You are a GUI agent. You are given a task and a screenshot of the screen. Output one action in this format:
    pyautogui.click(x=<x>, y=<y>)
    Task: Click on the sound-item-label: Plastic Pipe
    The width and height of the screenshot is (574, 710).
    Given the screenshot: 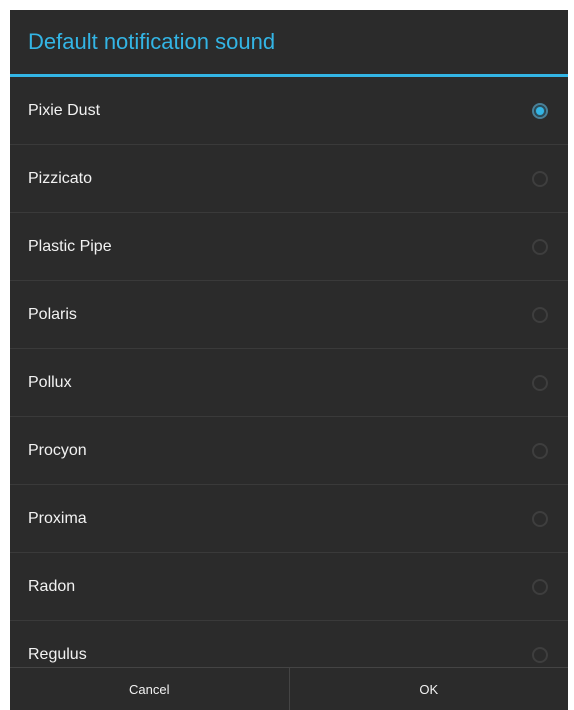 What is the action you would take?
    pyautogui.click(x=70, y=246)
    